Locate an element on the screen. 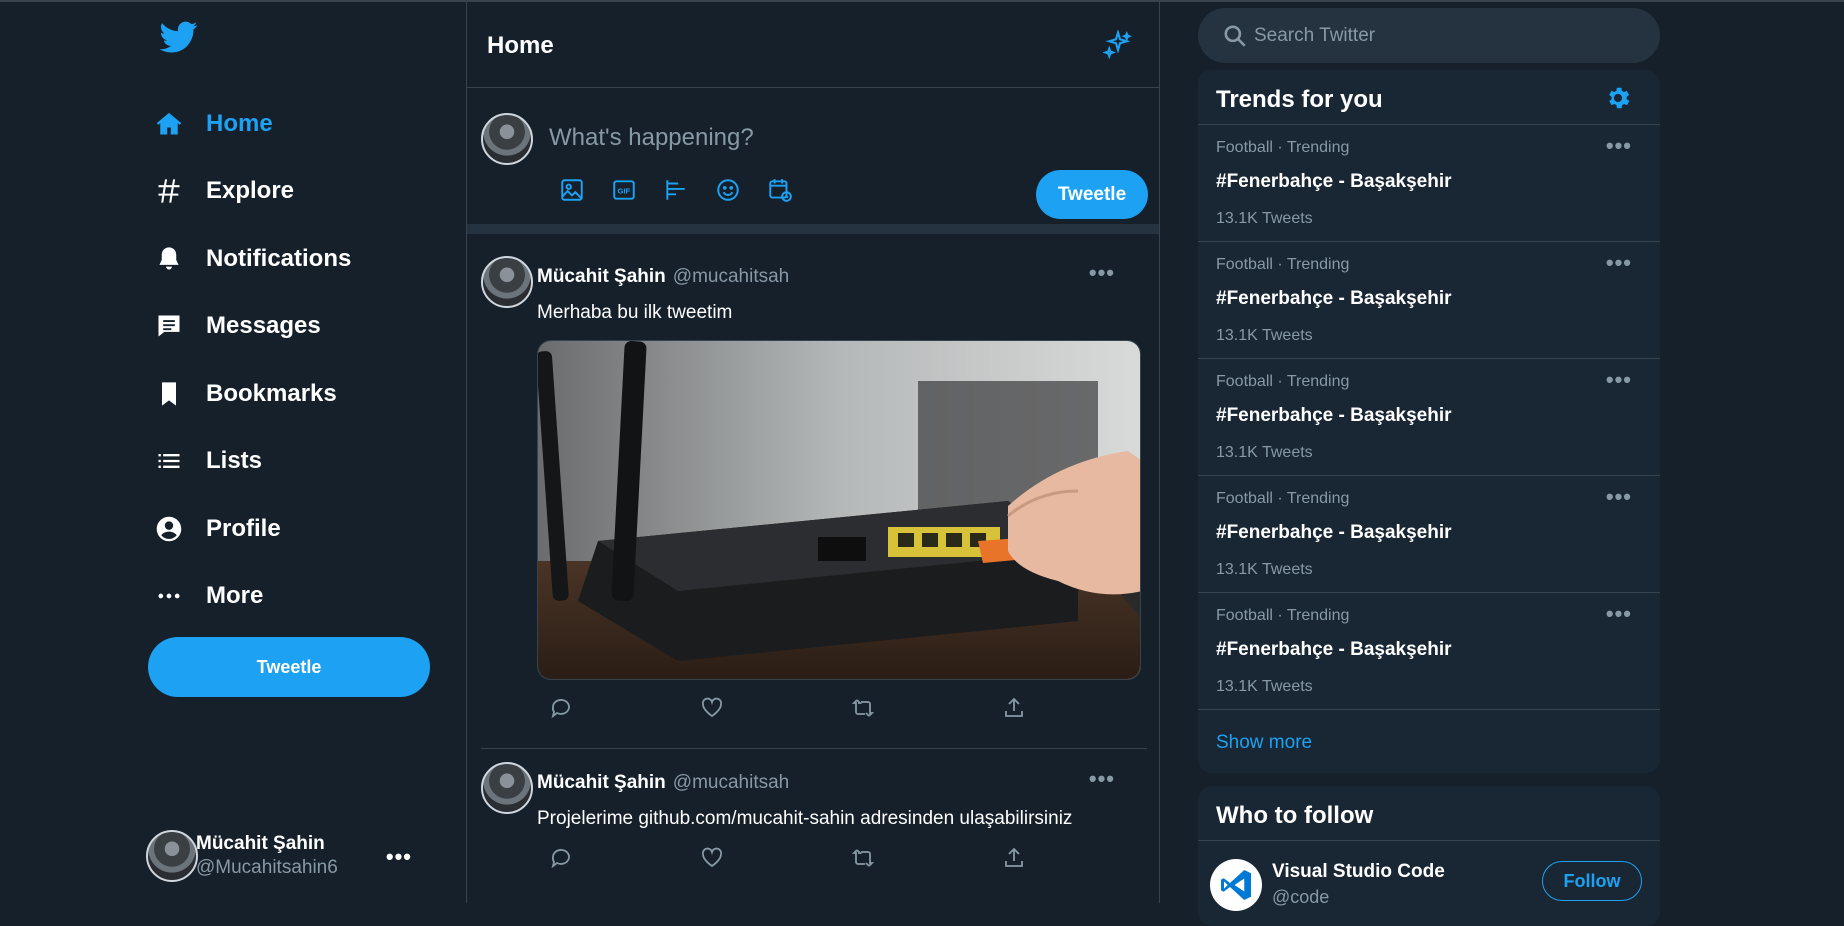  follow-button: Follow is located at coordinates (1592, 881).